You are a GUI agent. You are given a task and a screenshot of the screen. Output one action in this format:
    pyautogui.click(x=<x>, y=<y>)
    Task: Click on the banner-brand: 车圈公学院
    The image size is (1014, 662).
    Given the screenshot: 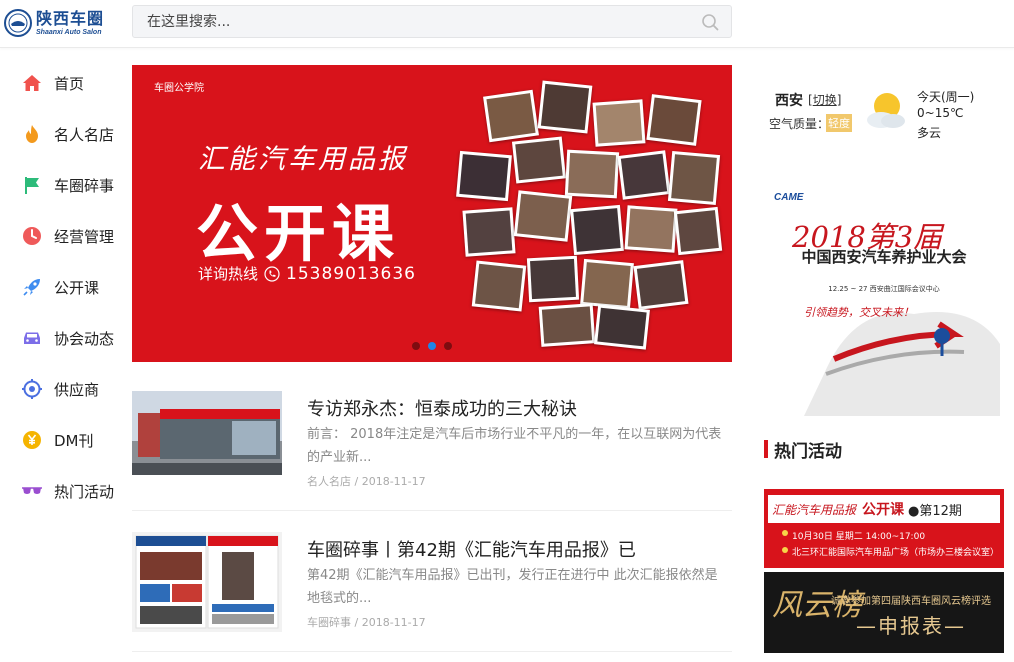 What is the action you would take?
    pyautogui.click(x=179, y=88)
    